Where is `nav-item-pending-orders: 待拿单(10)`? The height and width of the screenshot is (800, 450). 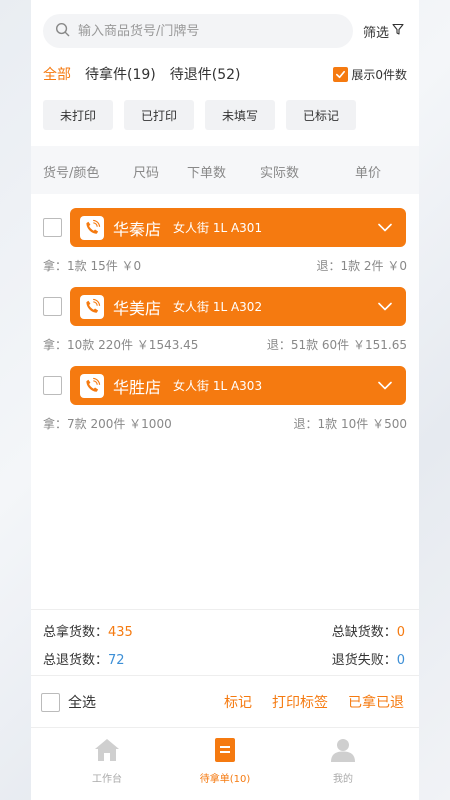
nav-item-pending-orders: 待拿单(10) is located at coordinates (225, 760).